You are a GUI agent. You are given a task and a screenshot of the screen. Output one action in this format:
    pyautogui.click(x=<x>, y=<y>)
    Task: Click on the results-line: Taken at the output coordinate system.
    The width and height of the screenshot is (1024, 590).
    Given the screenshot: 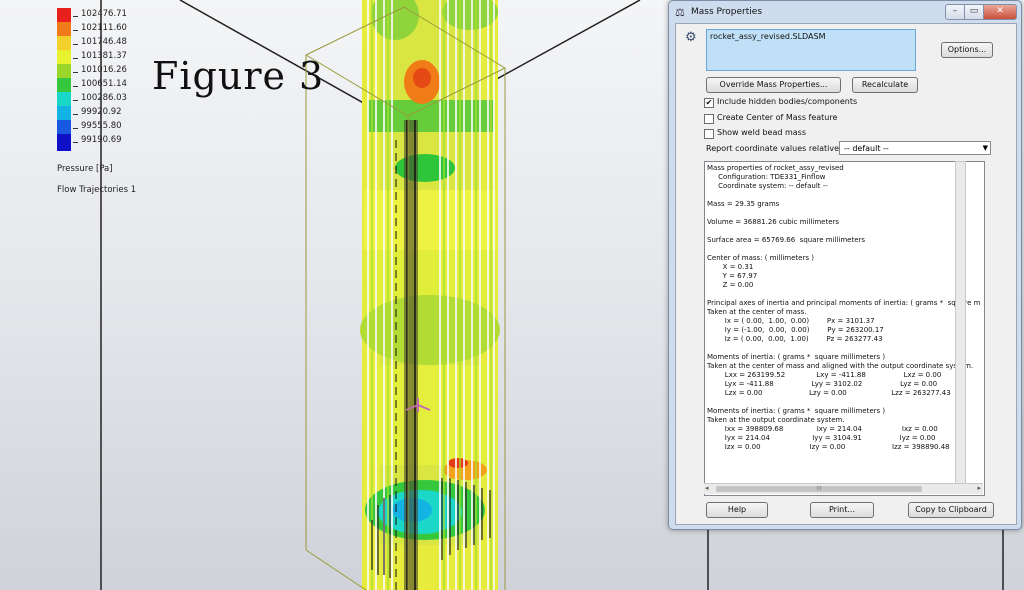 What is the action you would take?
    pyautogui.click(x=776, y=420)
    